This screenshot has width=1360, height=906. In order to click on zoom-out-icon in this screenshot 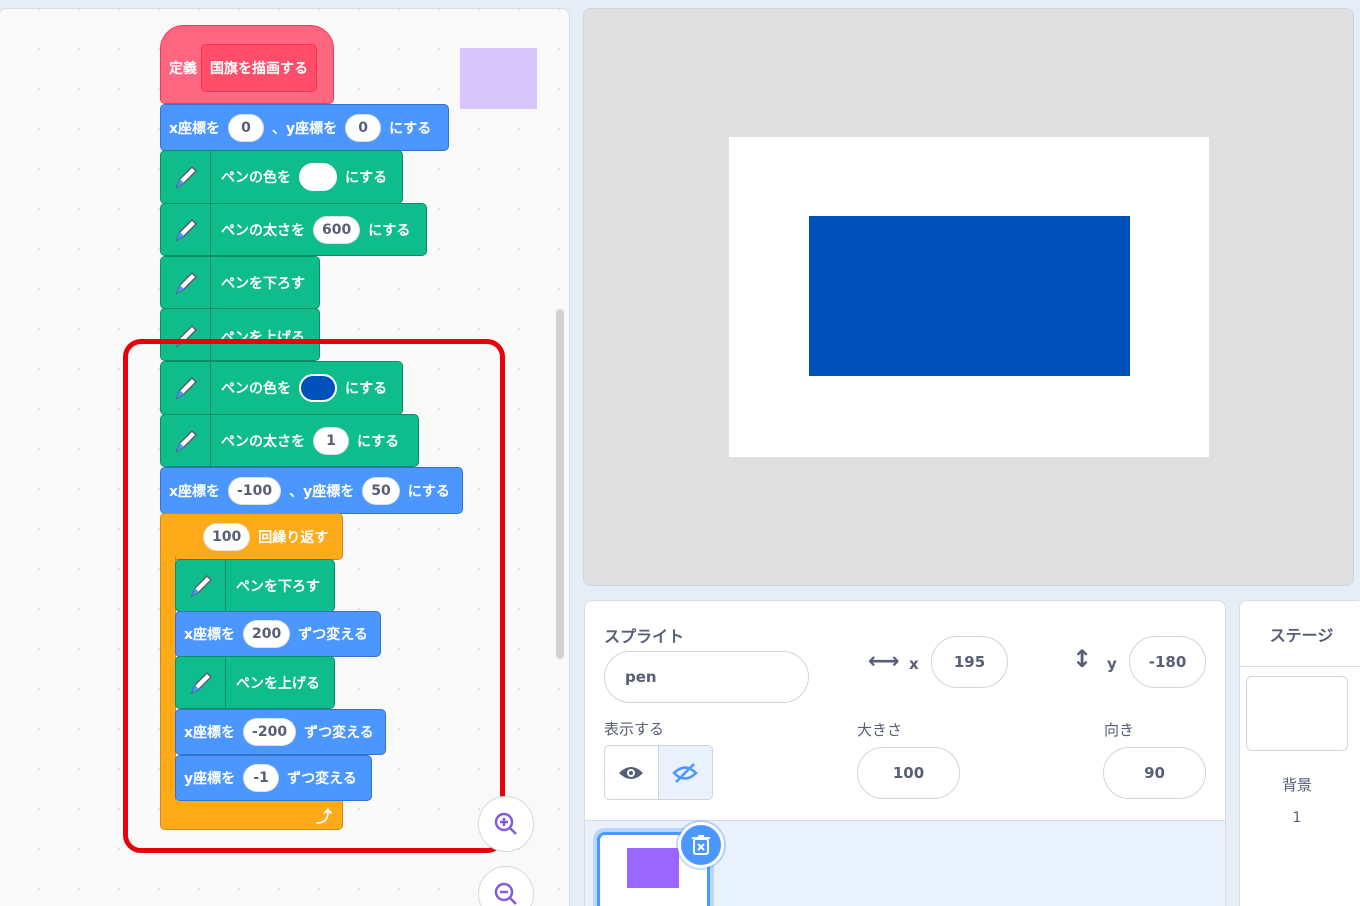, I will do `click(505, 893)`.